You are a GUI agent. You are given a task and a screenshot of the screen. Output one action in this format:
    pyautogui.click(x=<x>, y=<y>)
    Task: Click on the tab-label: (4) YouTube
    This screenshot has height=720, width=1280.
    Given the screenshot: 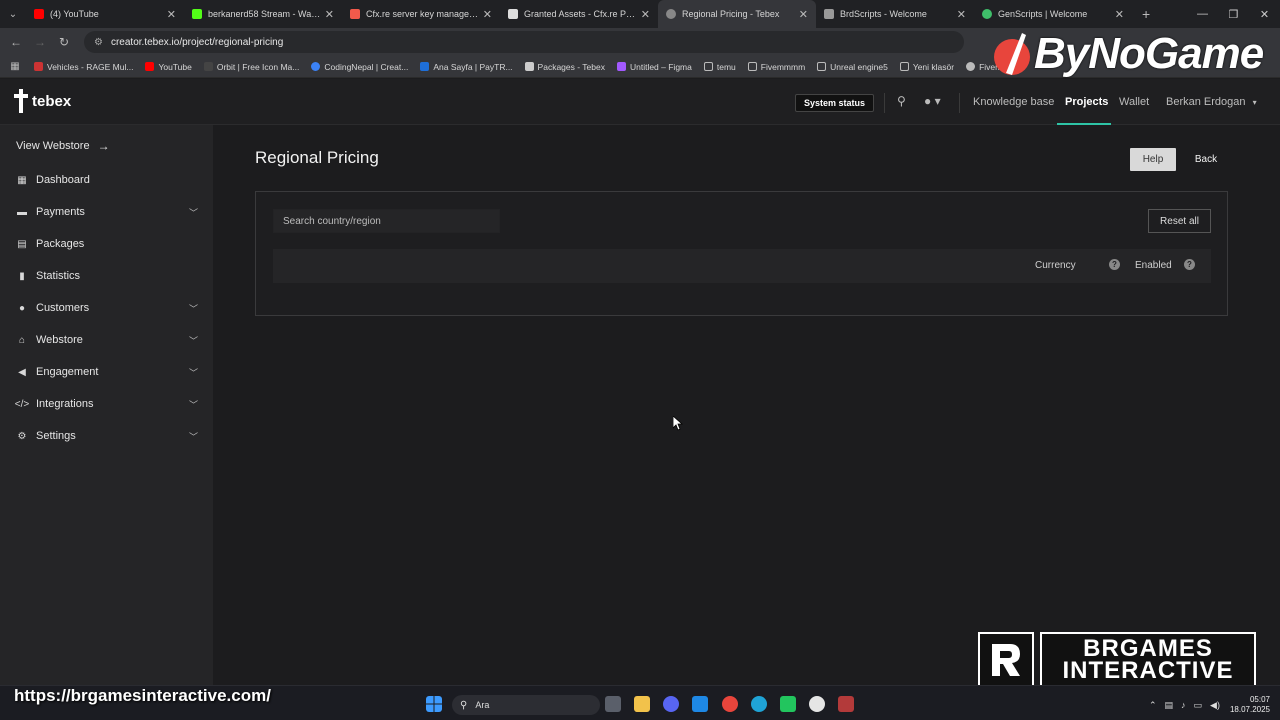 What is the action you would take?
    pyautogui.click(x=74, y=14)
    